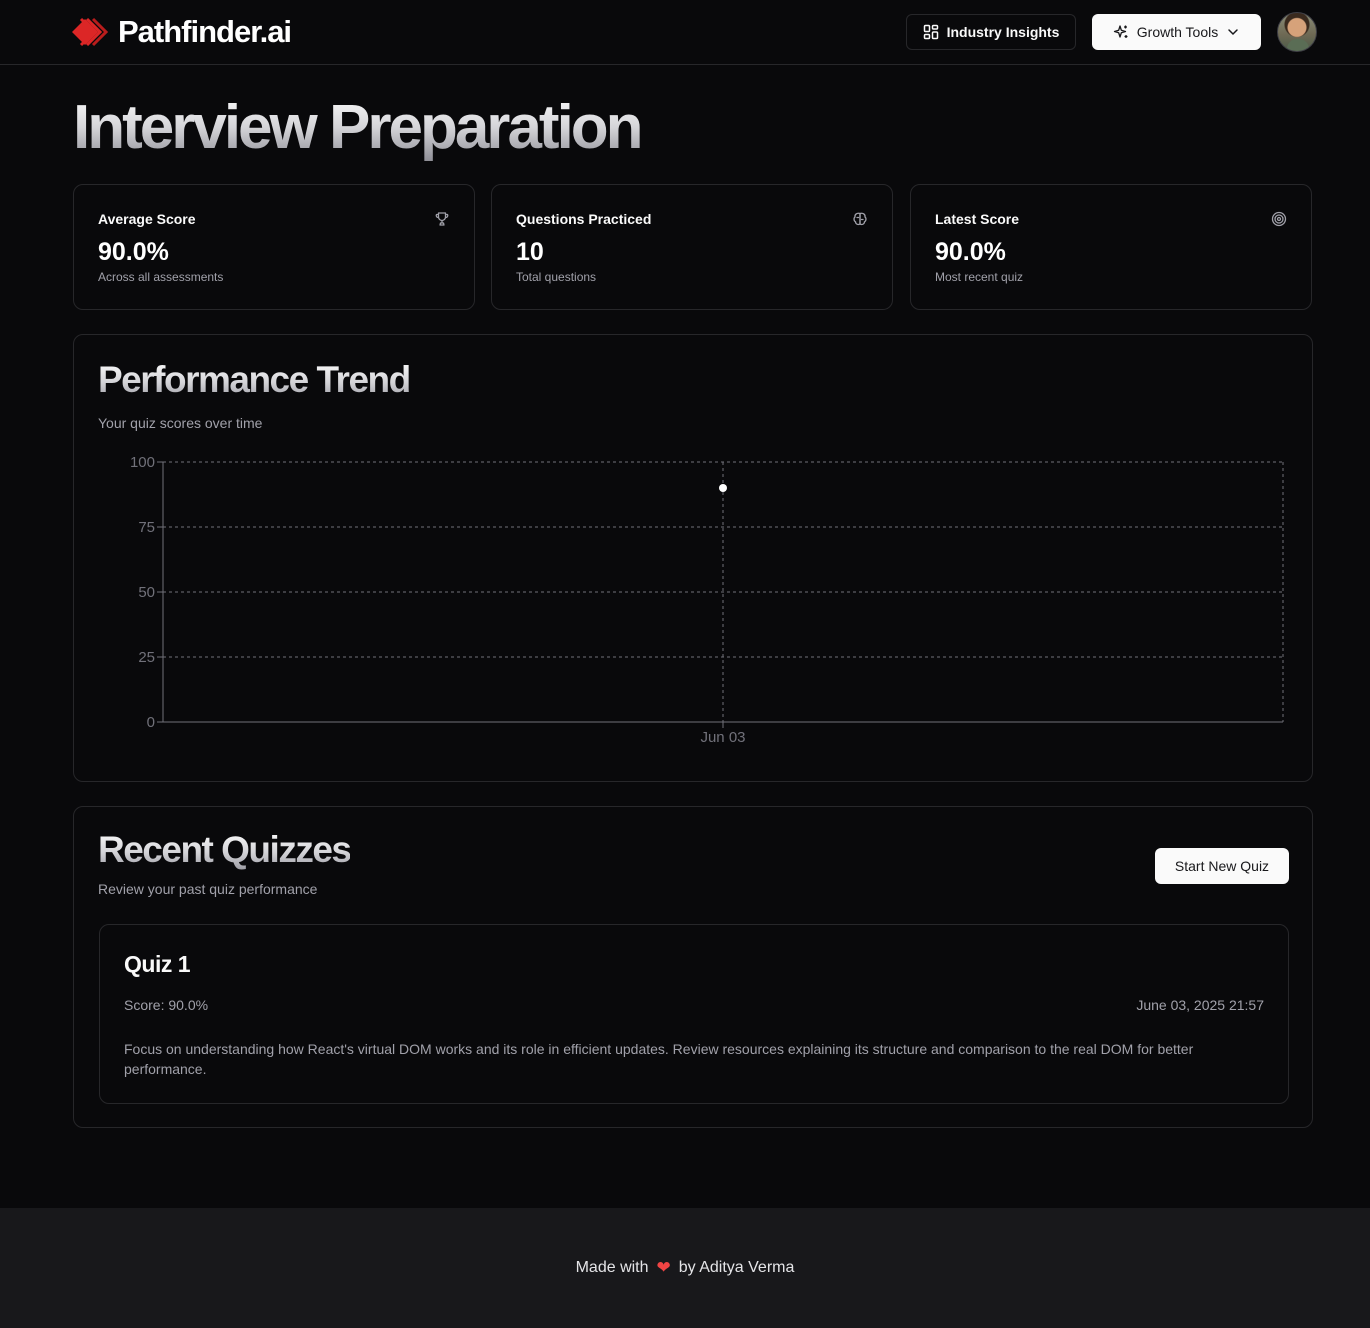 This screenshot has height=1328, width=1370. What do you see at coordinates (556, 277) in the screenshot?
I see `stat-subtext: Total questions` at bounding box center [556, 277].